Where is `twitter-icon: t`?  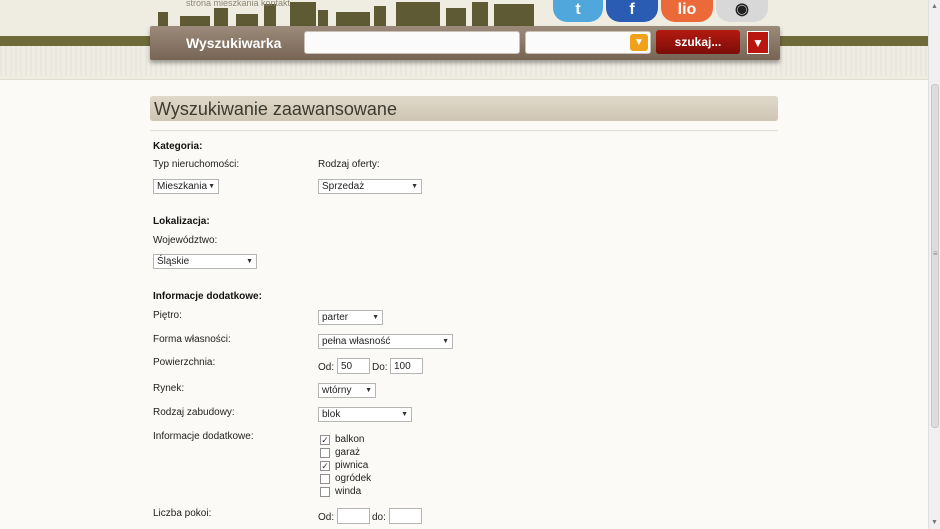
twitter-icon: t is located at coordinates (578, 11).